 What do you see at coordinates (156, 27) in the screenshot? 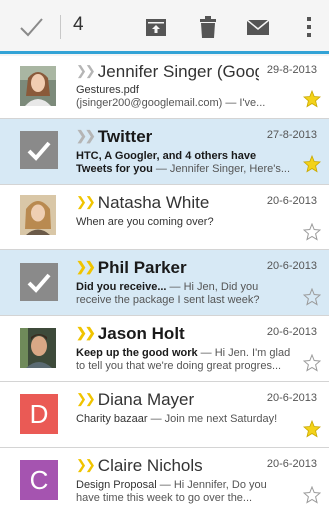
I see `archive-icon` at bounding box center [156, 27].